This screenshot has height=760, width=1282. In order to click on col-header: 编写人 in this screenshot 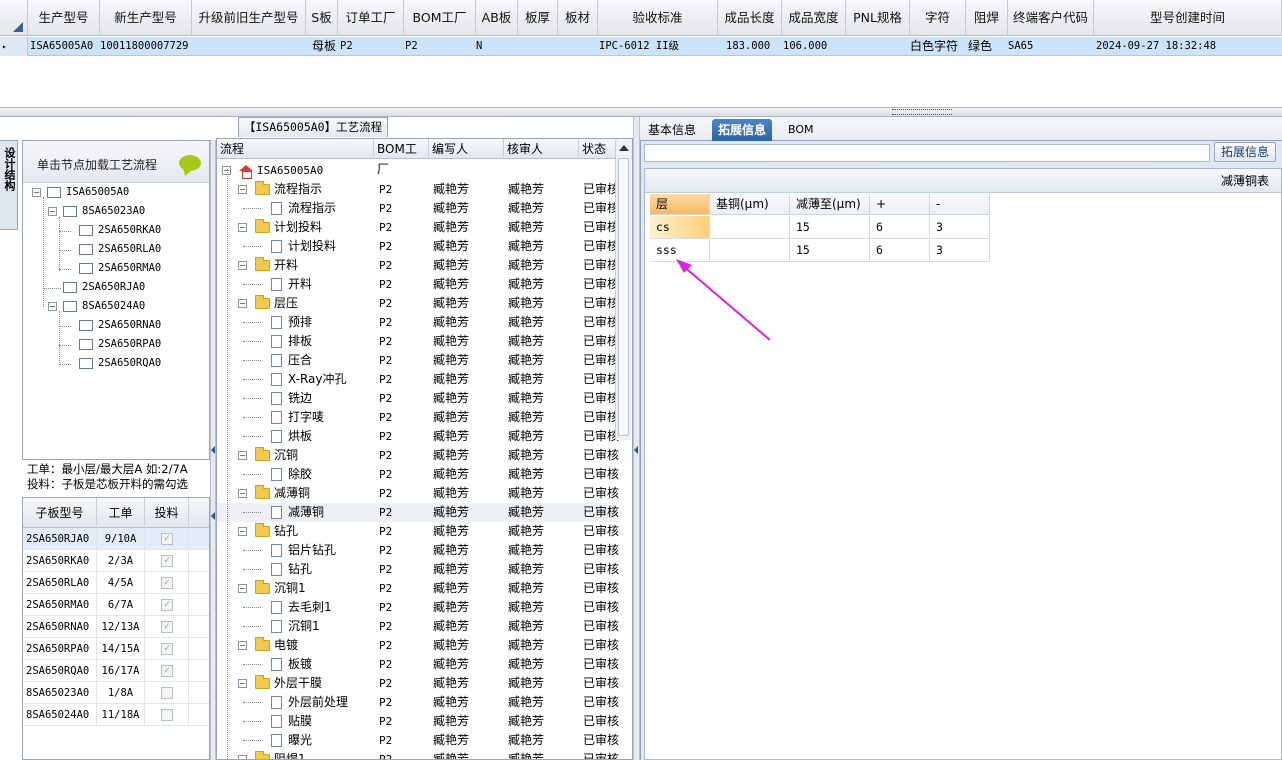, I will do `click(466, 149)`.